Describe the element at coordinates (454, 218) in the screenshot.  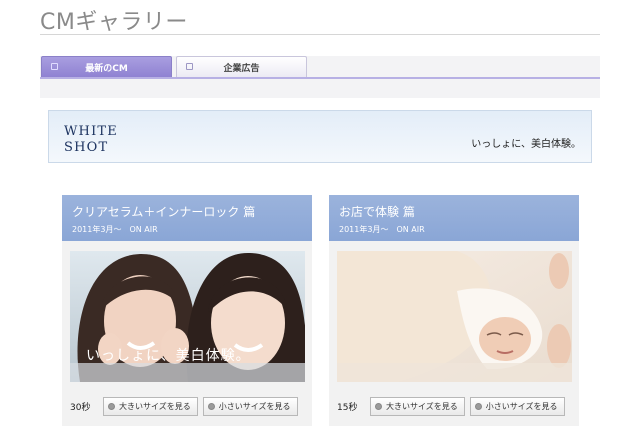
I see `card-header: お店で体験 篇 2011年3月〜 ON AIR` at that location.